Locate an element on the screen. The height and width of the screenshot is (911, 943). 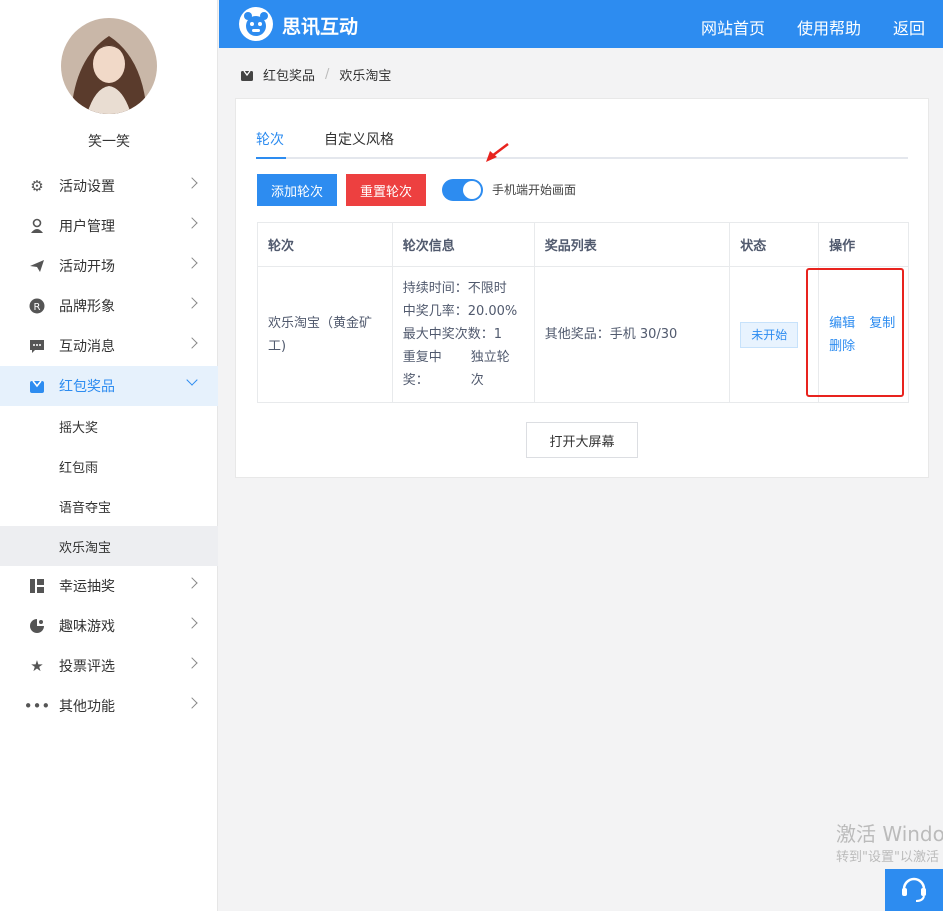
round-info-cell: 持续时间：不限时 中奖几率：20.00% 最大中奖次数：1 重复中奖： 独立轮次 is located at coordinates (463, 334).